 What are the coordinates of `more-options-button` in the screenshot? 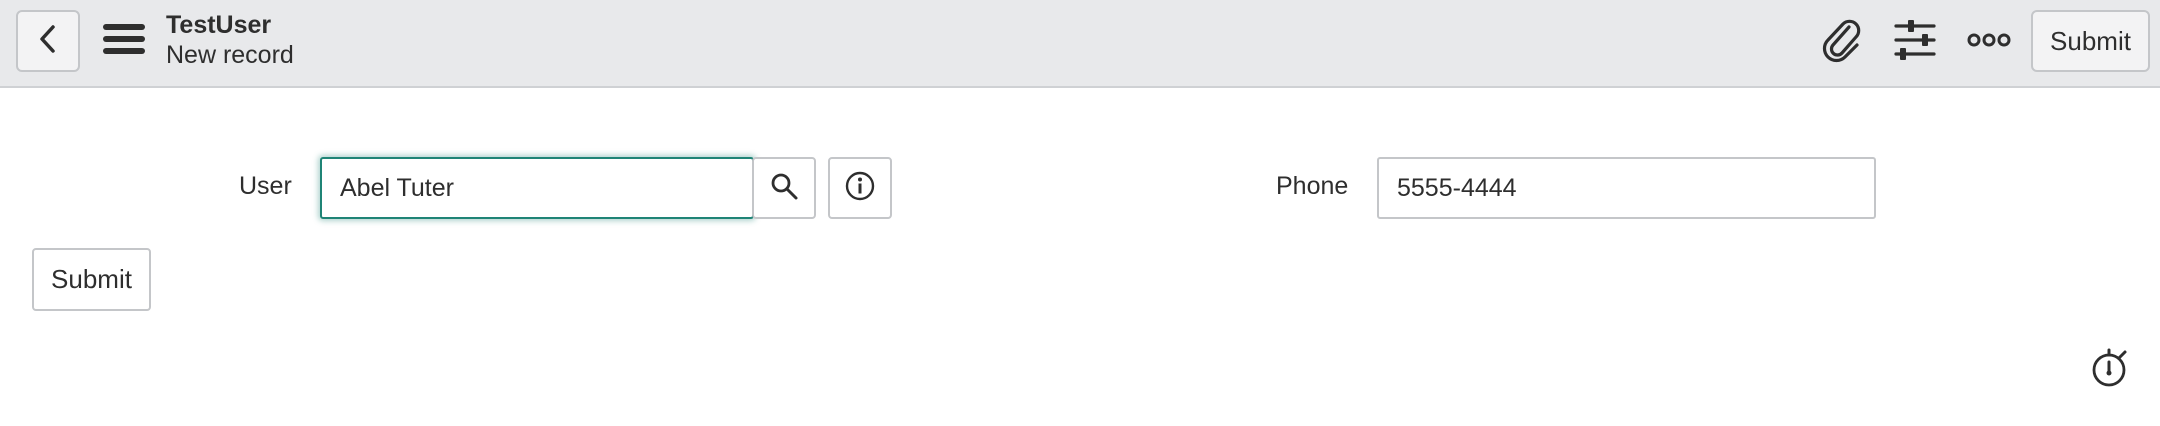 It's located at (1989, 42).